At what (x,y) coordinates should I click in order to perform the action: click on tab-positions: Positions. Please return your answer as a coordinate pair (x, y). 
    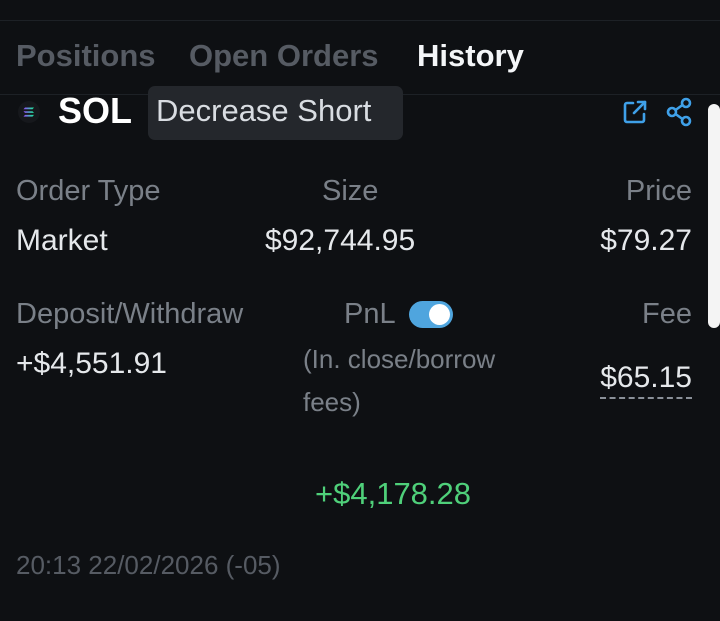
    Looking at the image, I should click on (86, 56).